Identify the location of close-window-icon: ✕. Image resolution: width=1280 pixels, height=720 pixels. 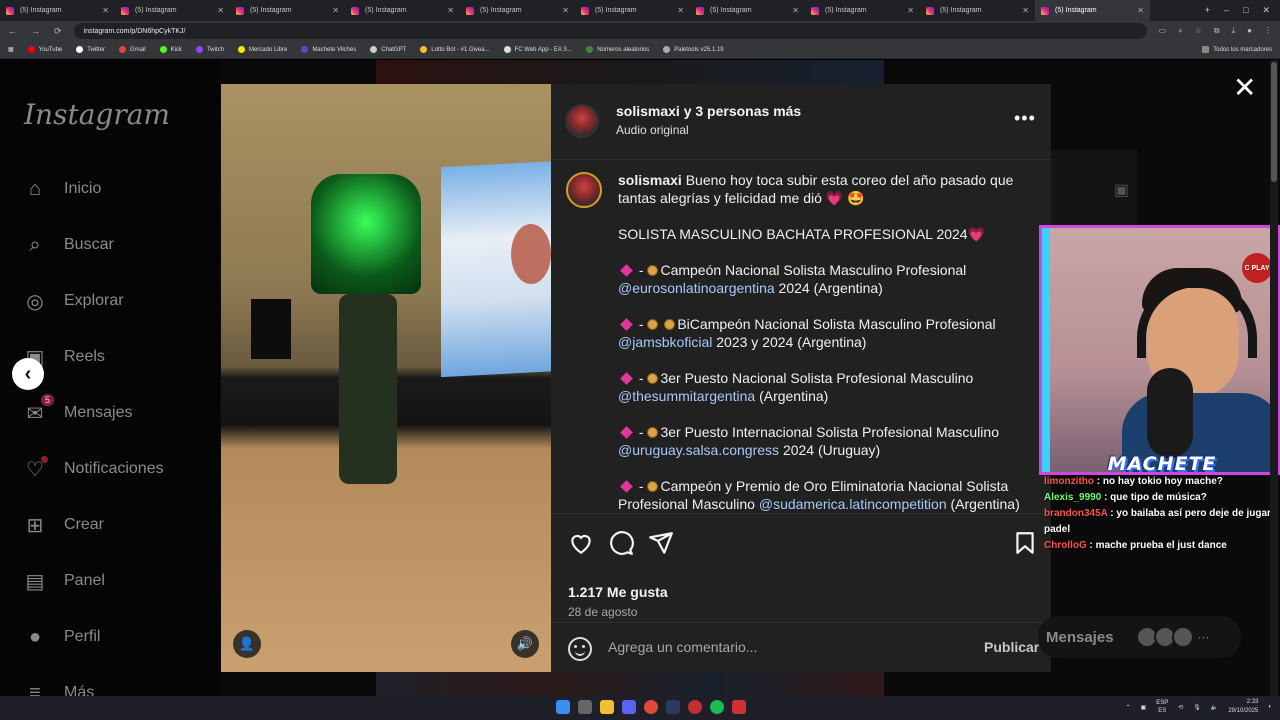
(1266, 10).